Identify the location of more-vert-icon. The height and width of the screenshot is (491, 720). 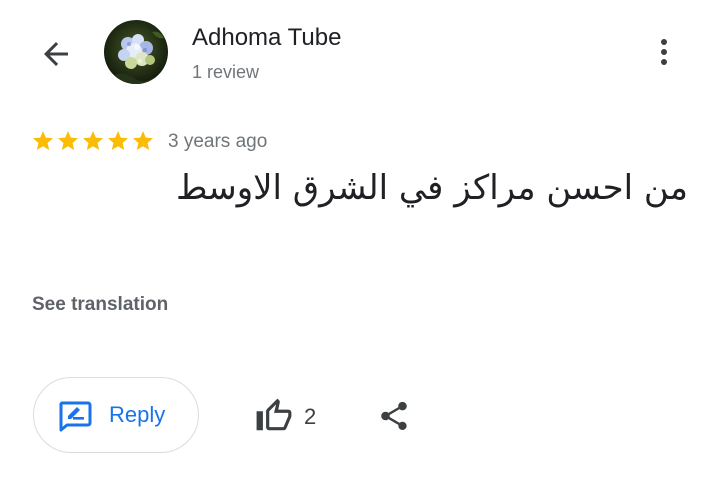
(664, 52).